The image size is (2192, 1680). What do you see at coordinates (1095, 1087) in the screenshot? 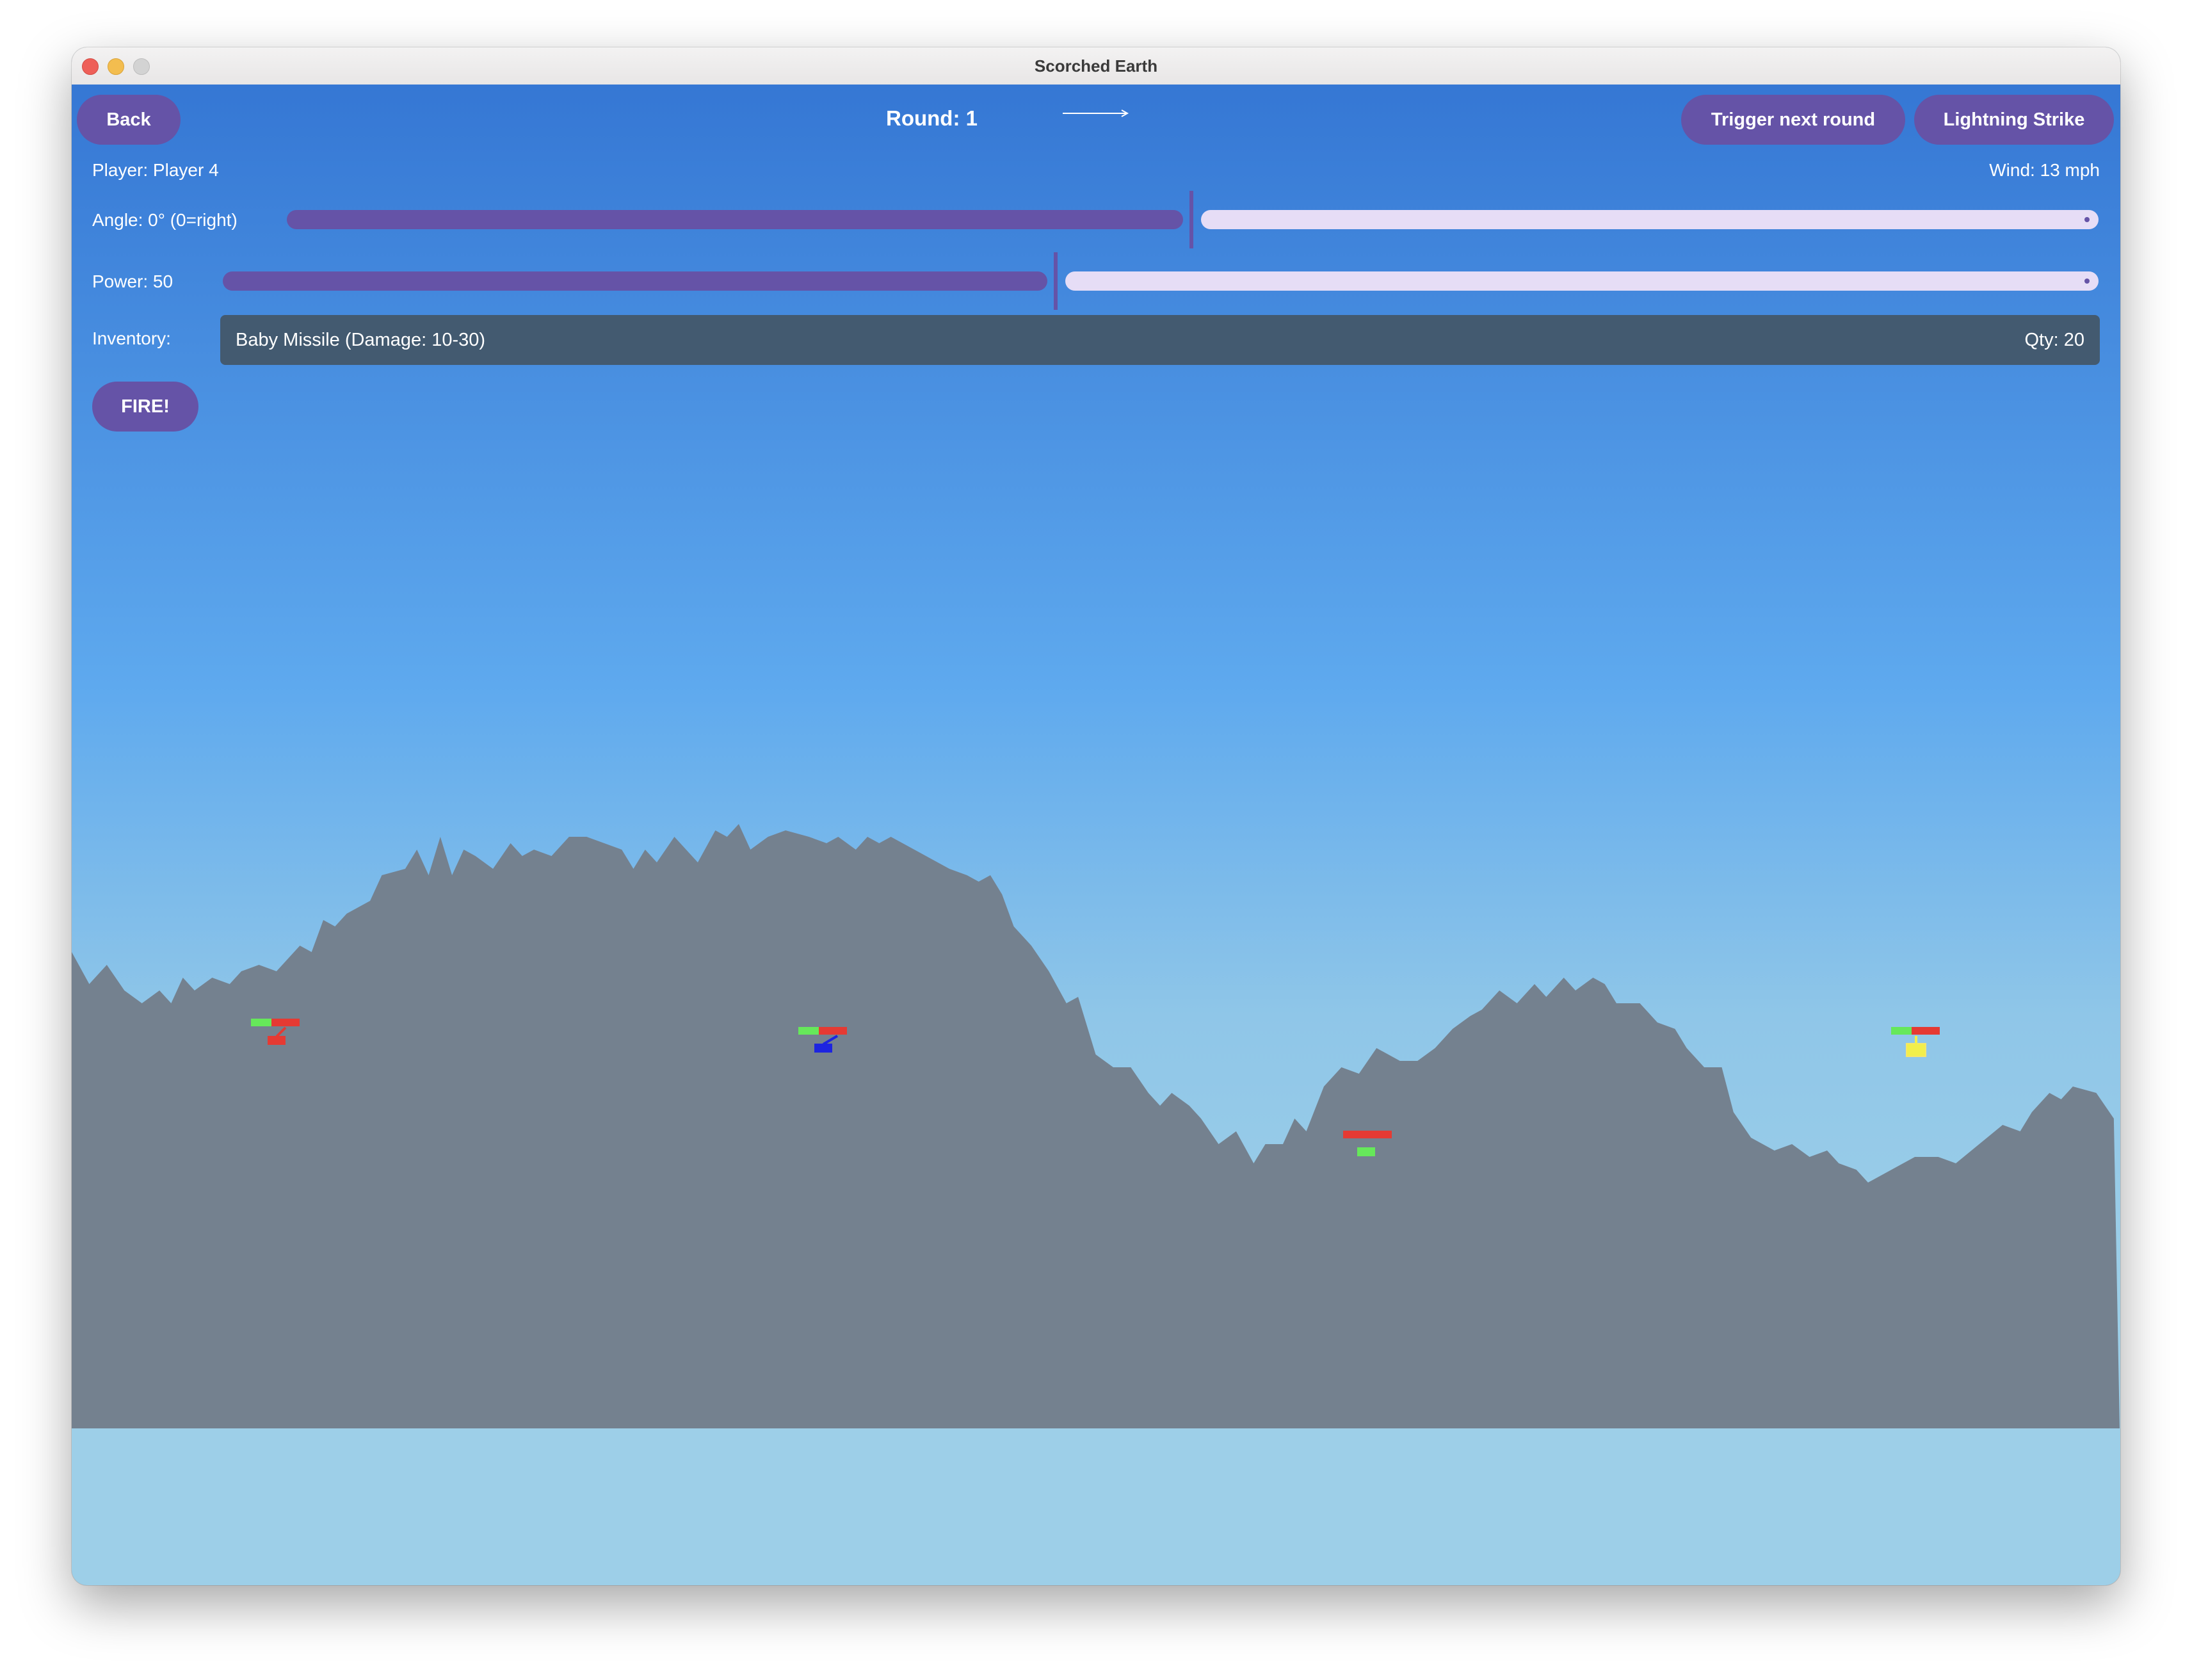
I see `tanks-layer` at bounding box center [1095, 1087].